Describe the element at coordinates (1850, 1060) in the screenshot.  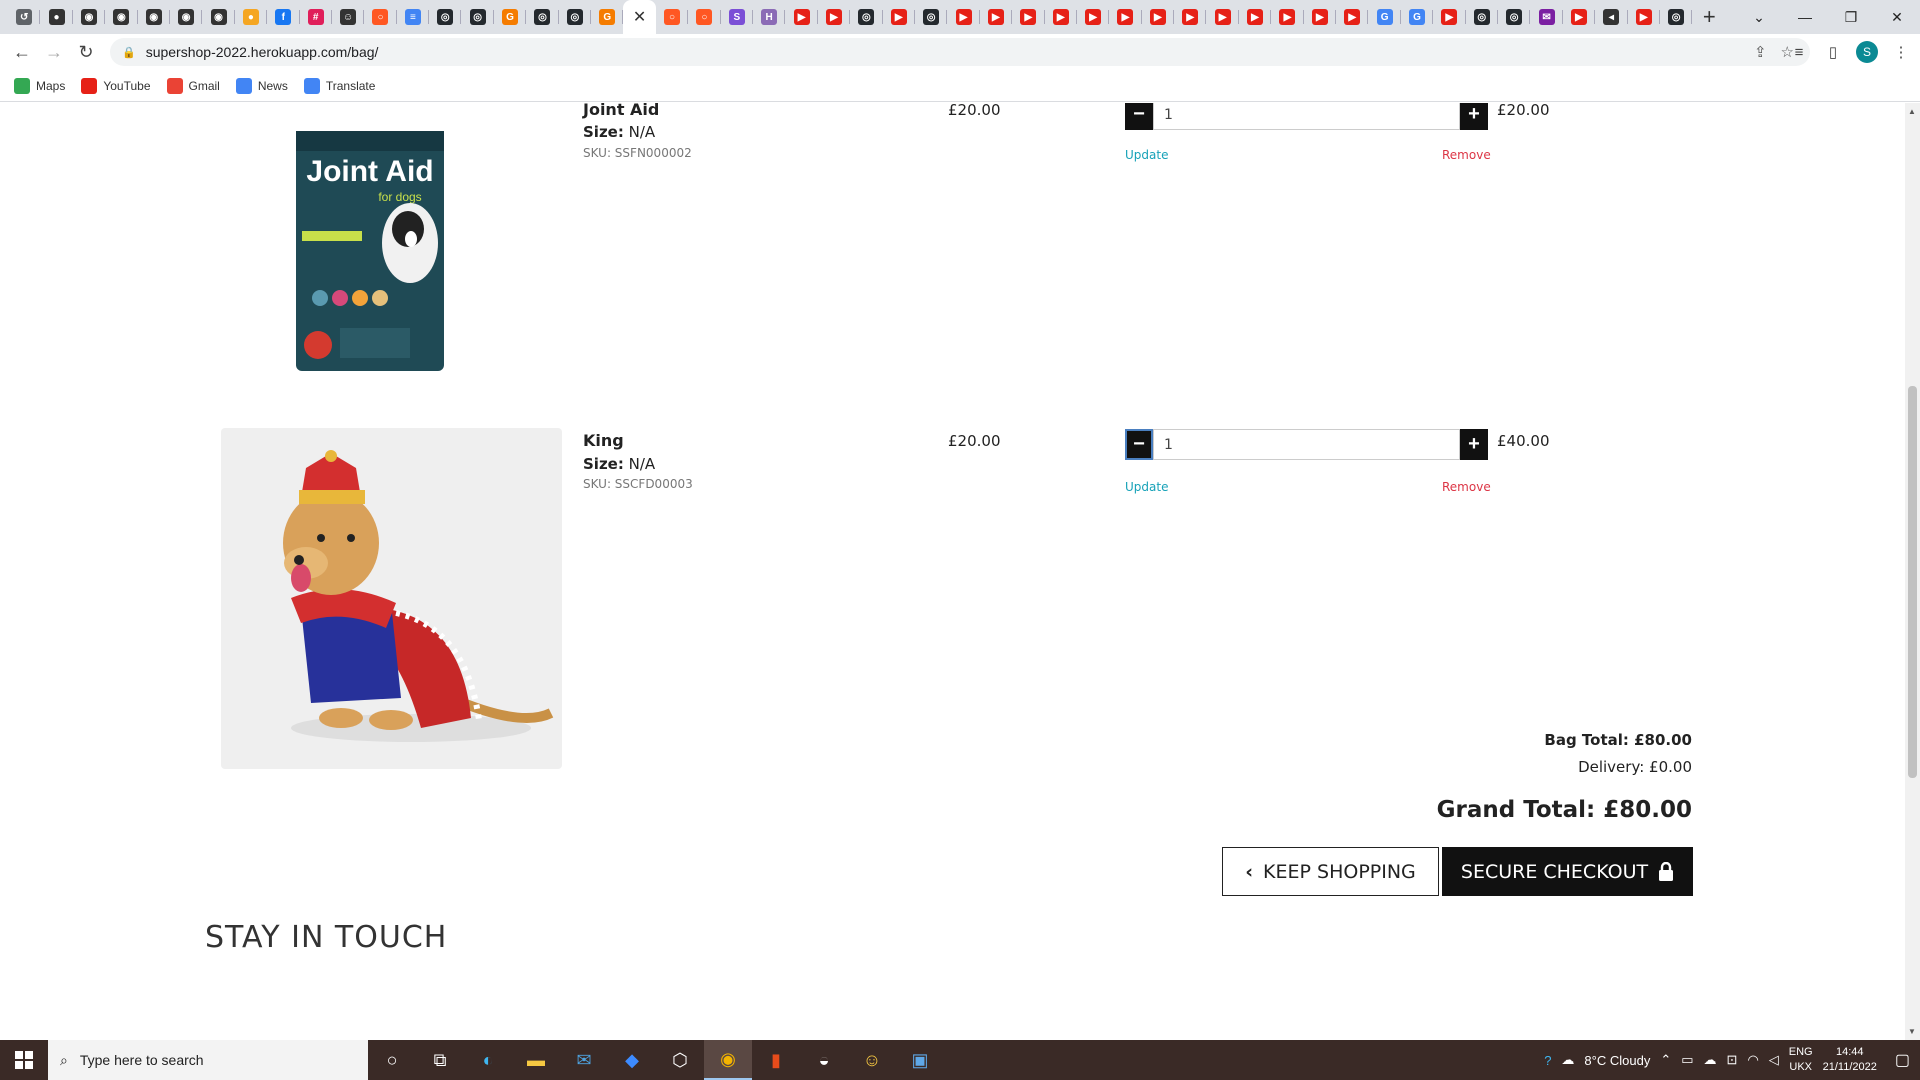
I see `clock: 14:44 21/11/2022` at that location.